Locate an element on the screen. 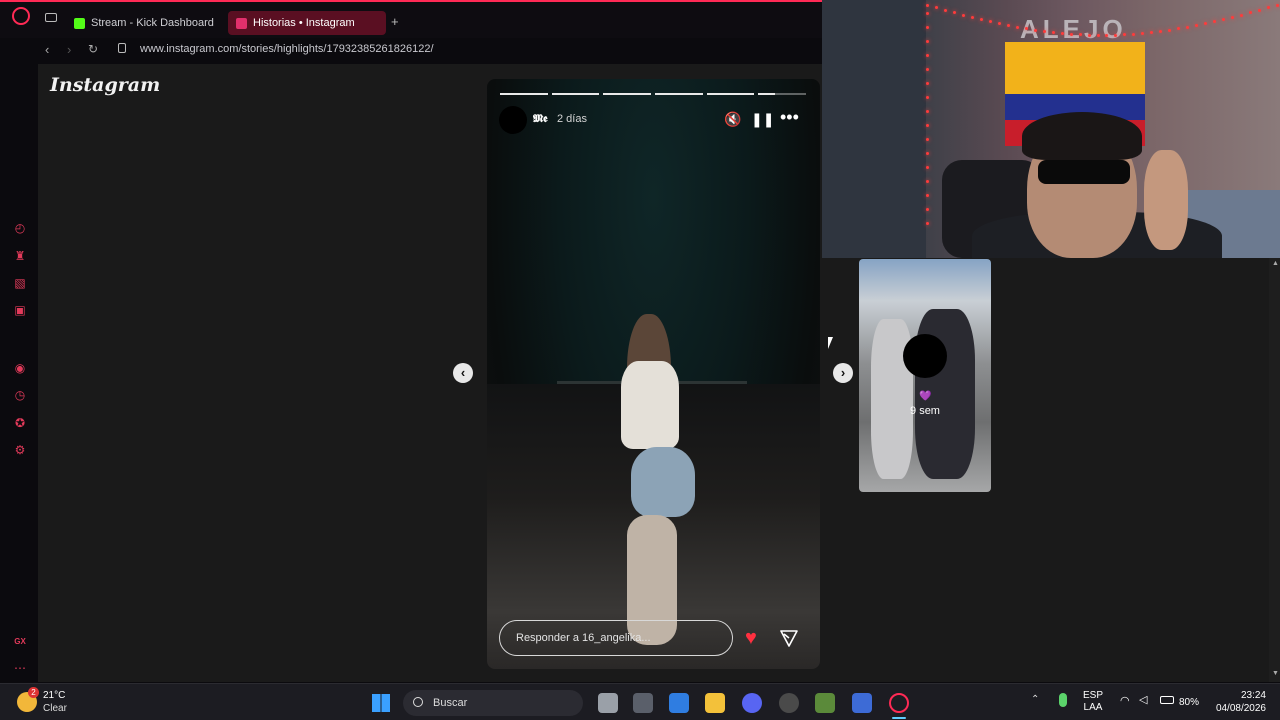 The image size is (1280, 720). new-tab-button: + is located at coordinates (395, 21).